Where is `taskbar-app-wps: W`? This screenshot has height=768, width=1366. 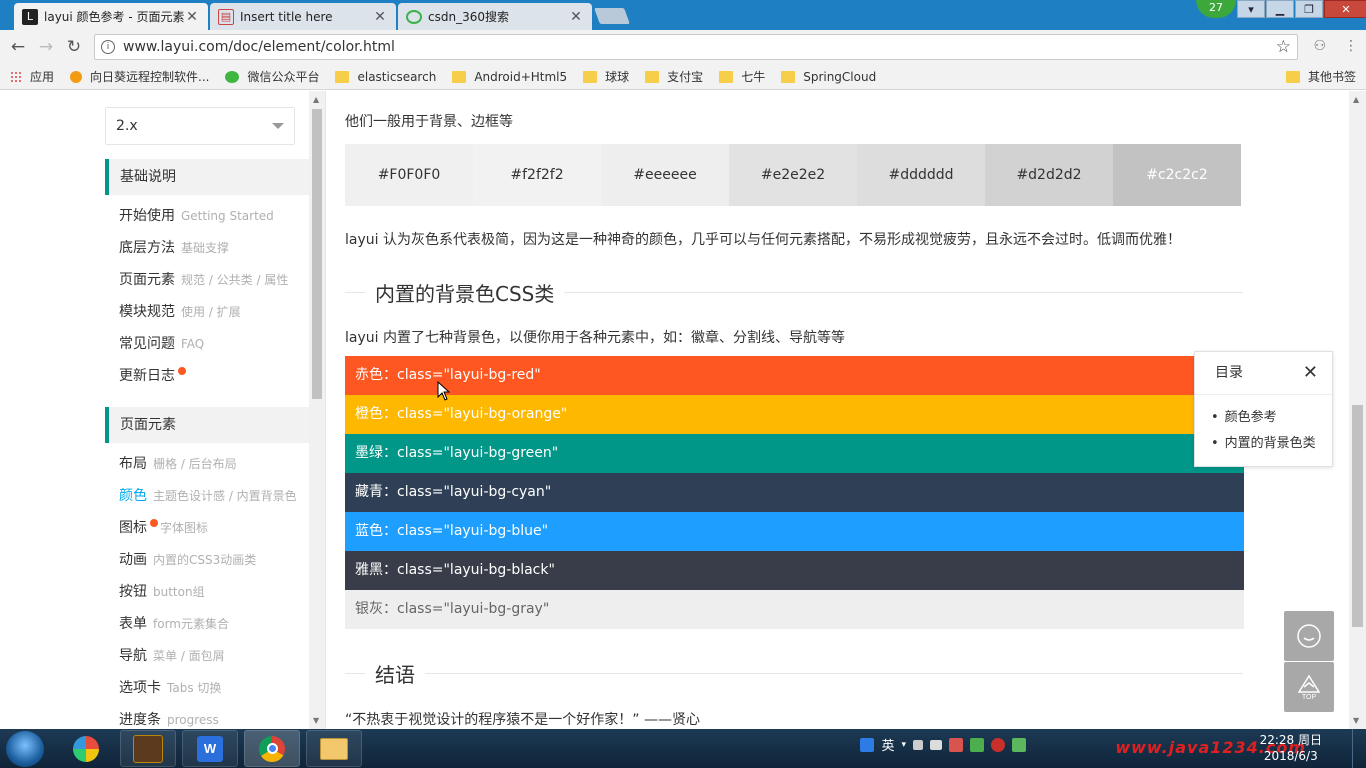
taskbar-app-wps: W is located at coordinates (210, 748).